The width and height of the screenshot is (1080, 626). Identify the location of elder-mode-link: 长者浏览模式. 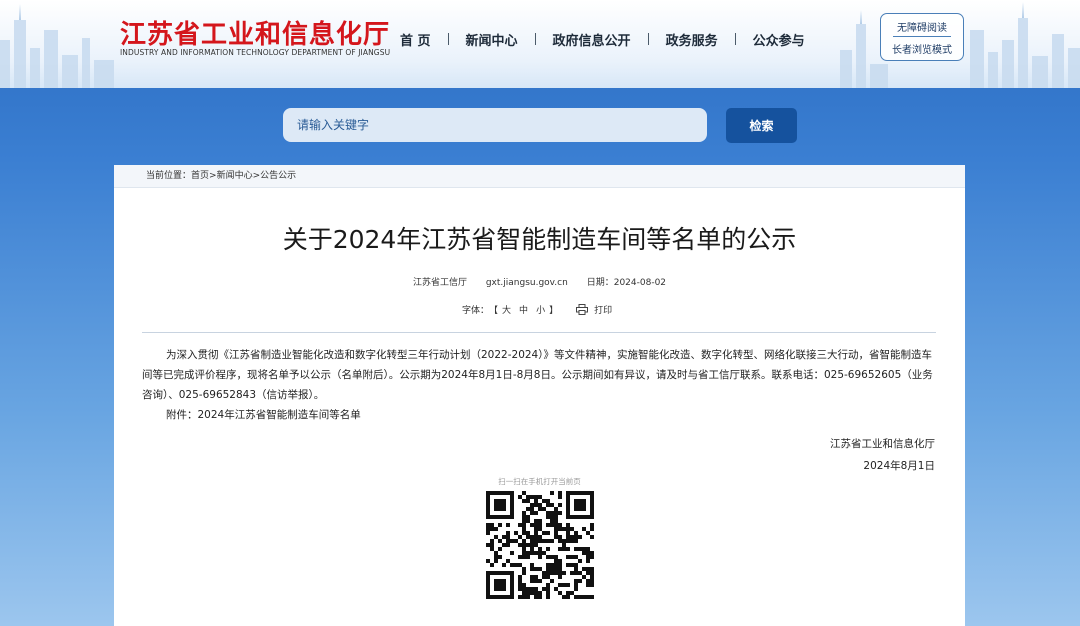
(922, 48).